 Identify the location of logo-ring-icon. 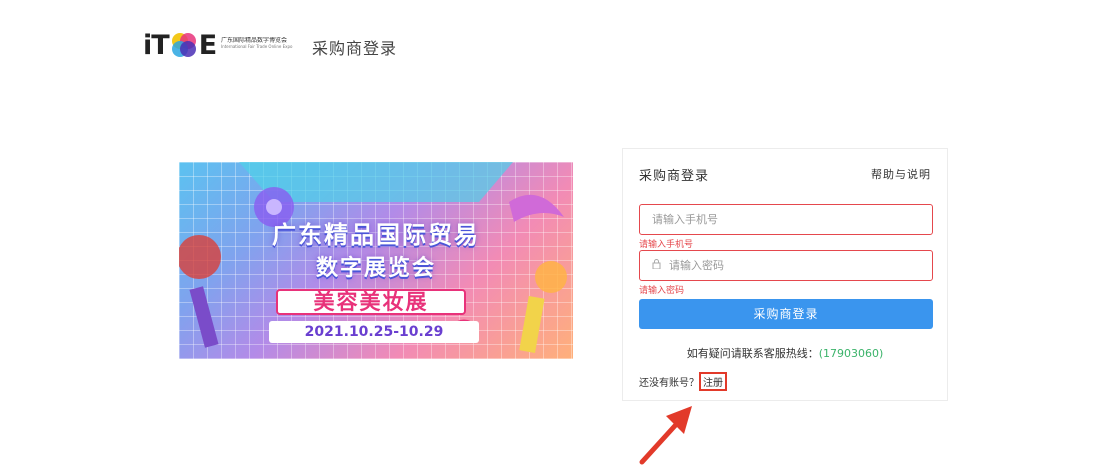
(184, 45).